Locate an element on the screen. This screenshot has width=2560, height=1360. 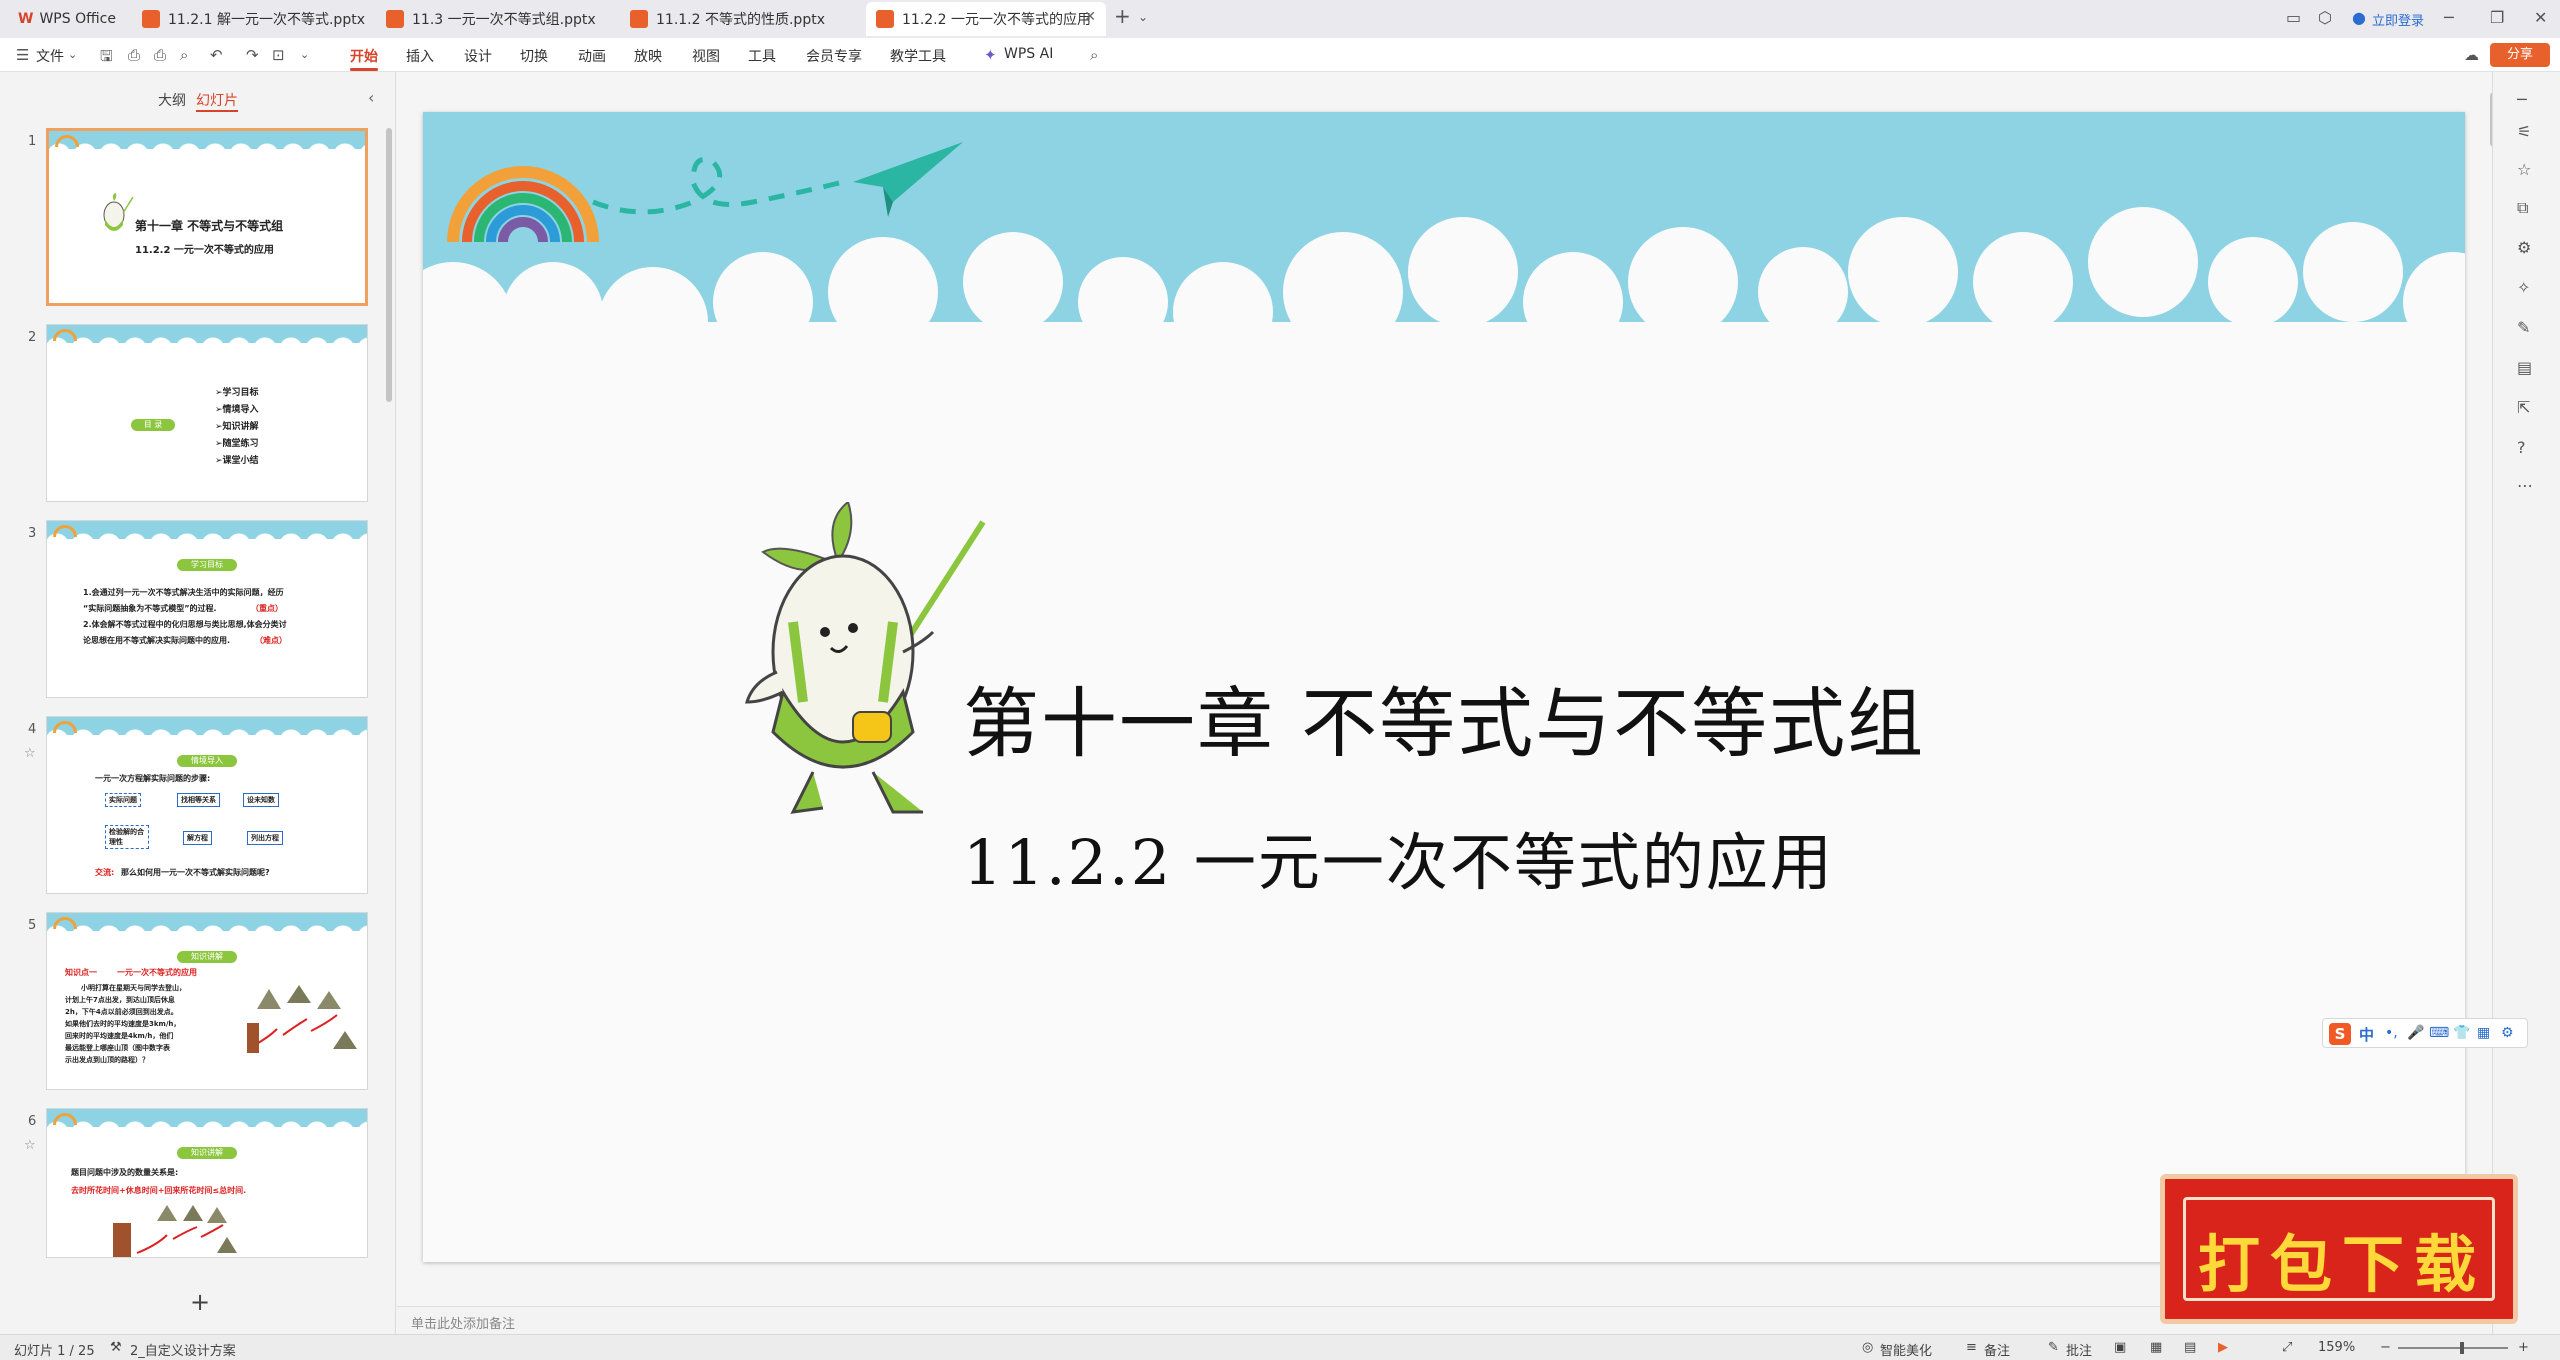
skin-icon: 👕 is located at coordinates (2461, 1033).